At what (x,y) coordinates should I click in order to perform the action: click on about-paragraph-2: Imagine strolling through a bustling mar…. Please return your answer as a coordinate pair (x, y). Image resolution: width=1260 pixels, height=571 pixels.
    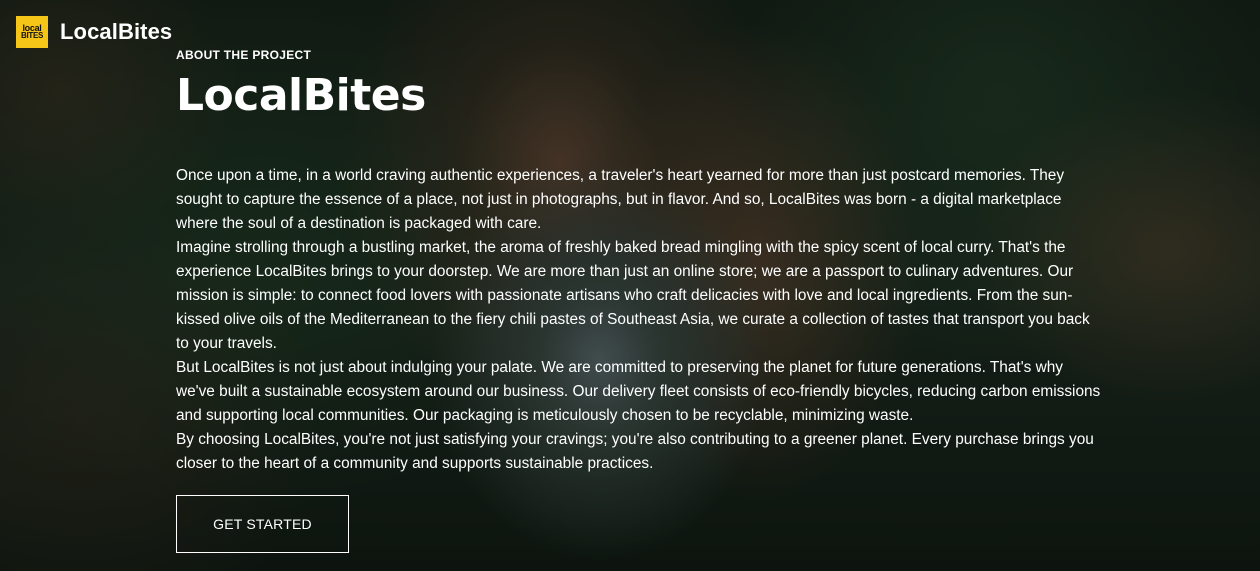
    Looking at the image, I should click on (633, 295).